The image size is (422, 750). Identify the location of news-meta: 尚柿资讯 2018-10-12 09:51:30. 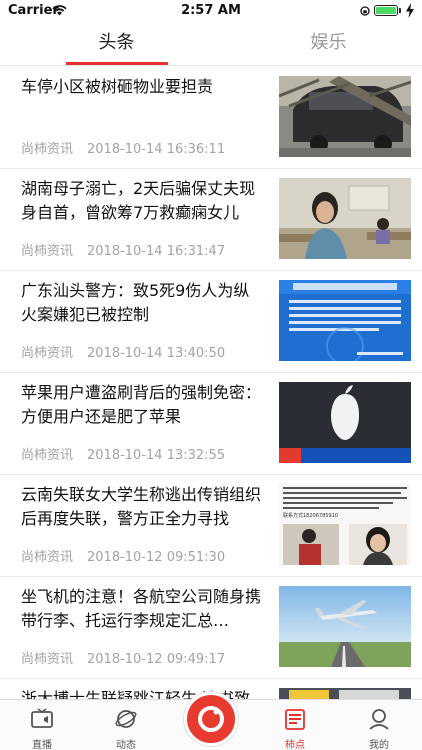
(123, 555).